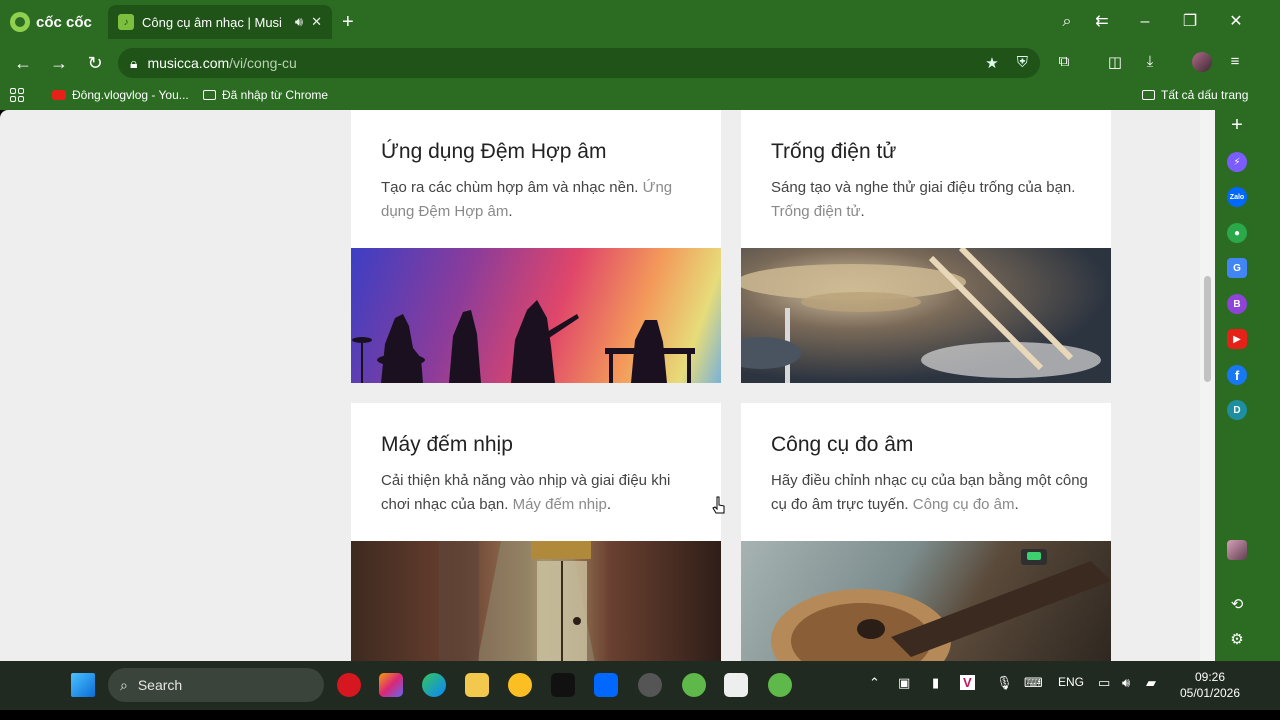  Describe the element at coordinates (299, 22) in the screenshot. I see `speaker-icon: 🔊︎` at that location.